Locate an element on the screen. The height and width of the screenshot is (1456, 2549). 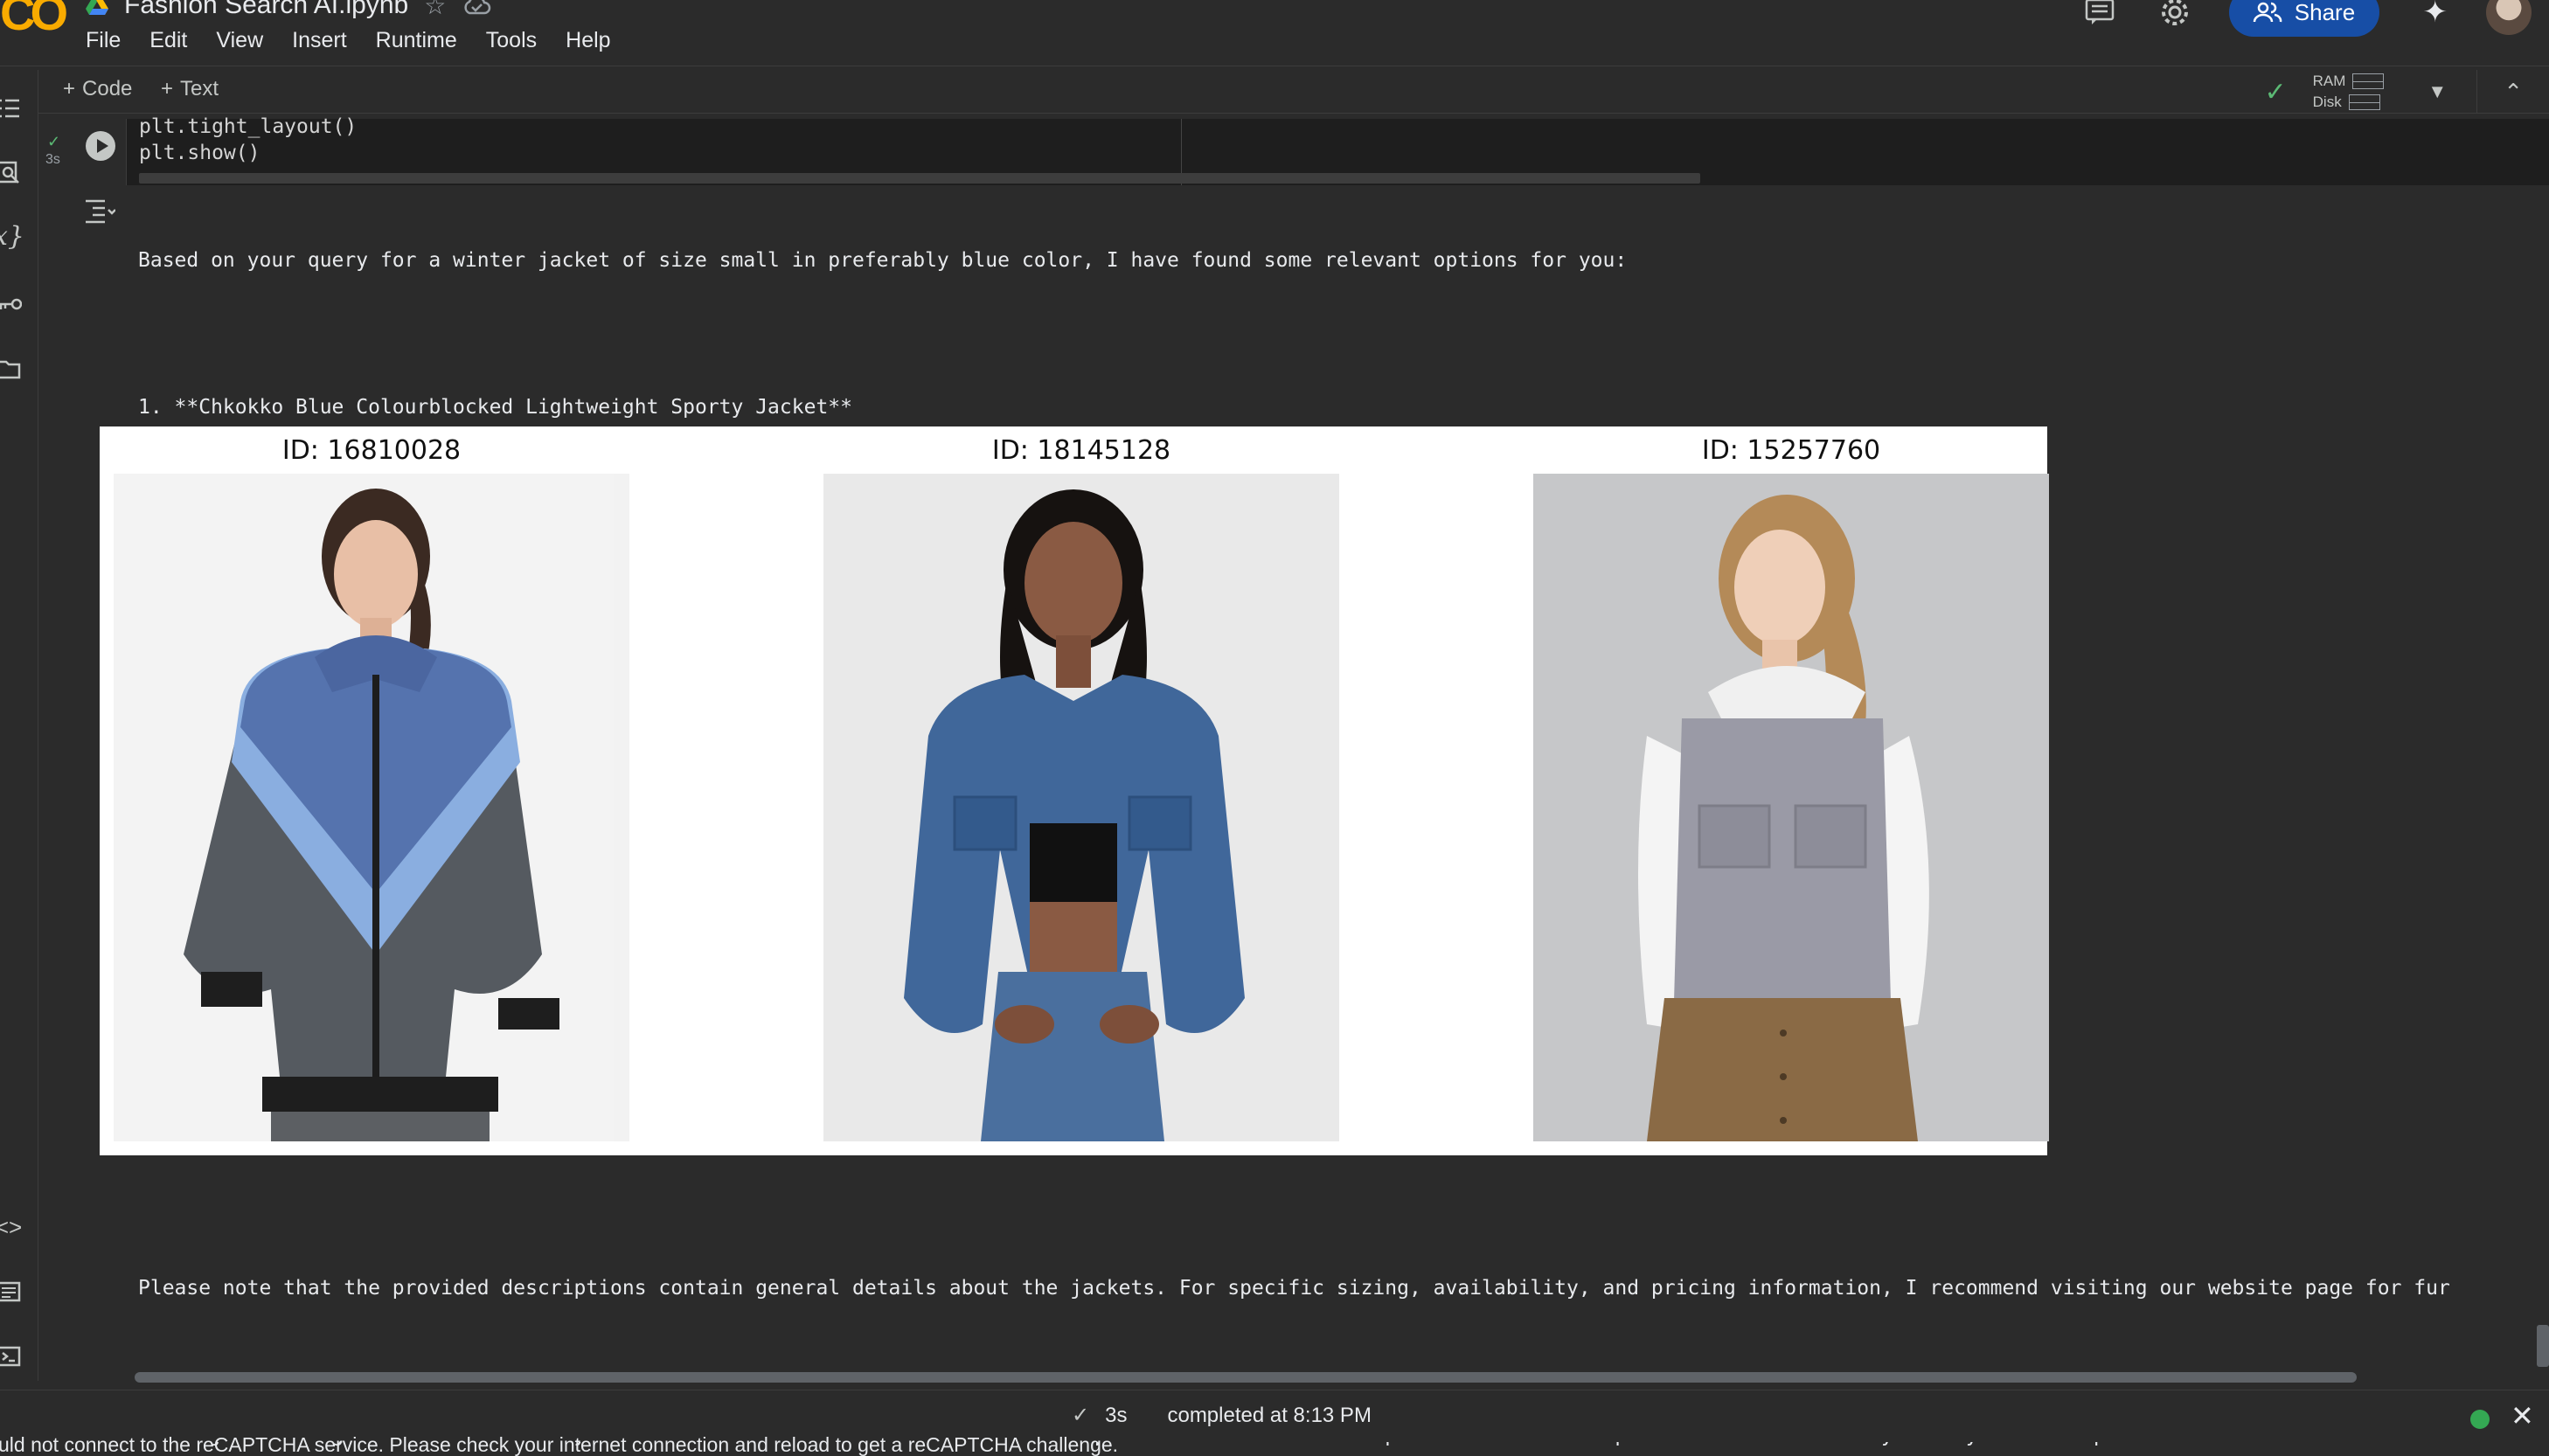
code-line-text: plt.tight_layout() is located at coordinates (248, 126).